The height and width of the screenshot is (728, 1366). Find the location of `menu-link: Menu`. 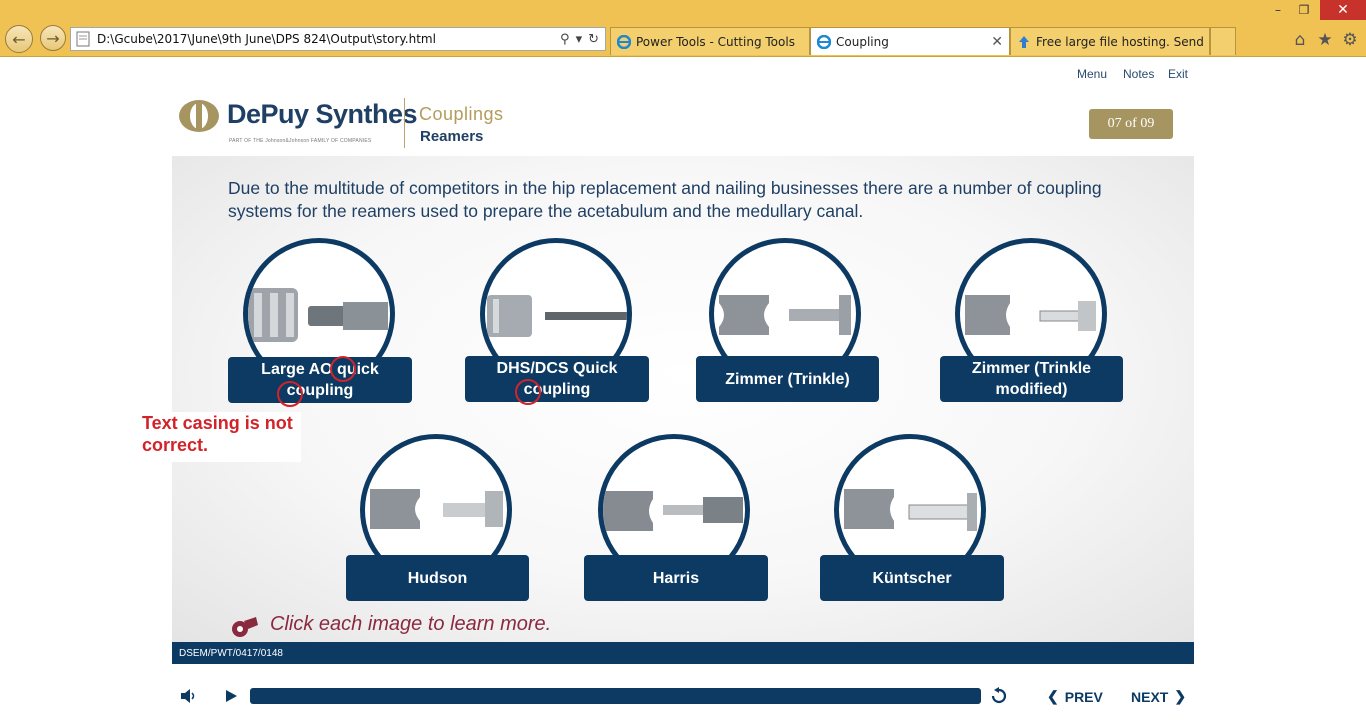

menu-link: Menu is located at coordinates (1092, 74).